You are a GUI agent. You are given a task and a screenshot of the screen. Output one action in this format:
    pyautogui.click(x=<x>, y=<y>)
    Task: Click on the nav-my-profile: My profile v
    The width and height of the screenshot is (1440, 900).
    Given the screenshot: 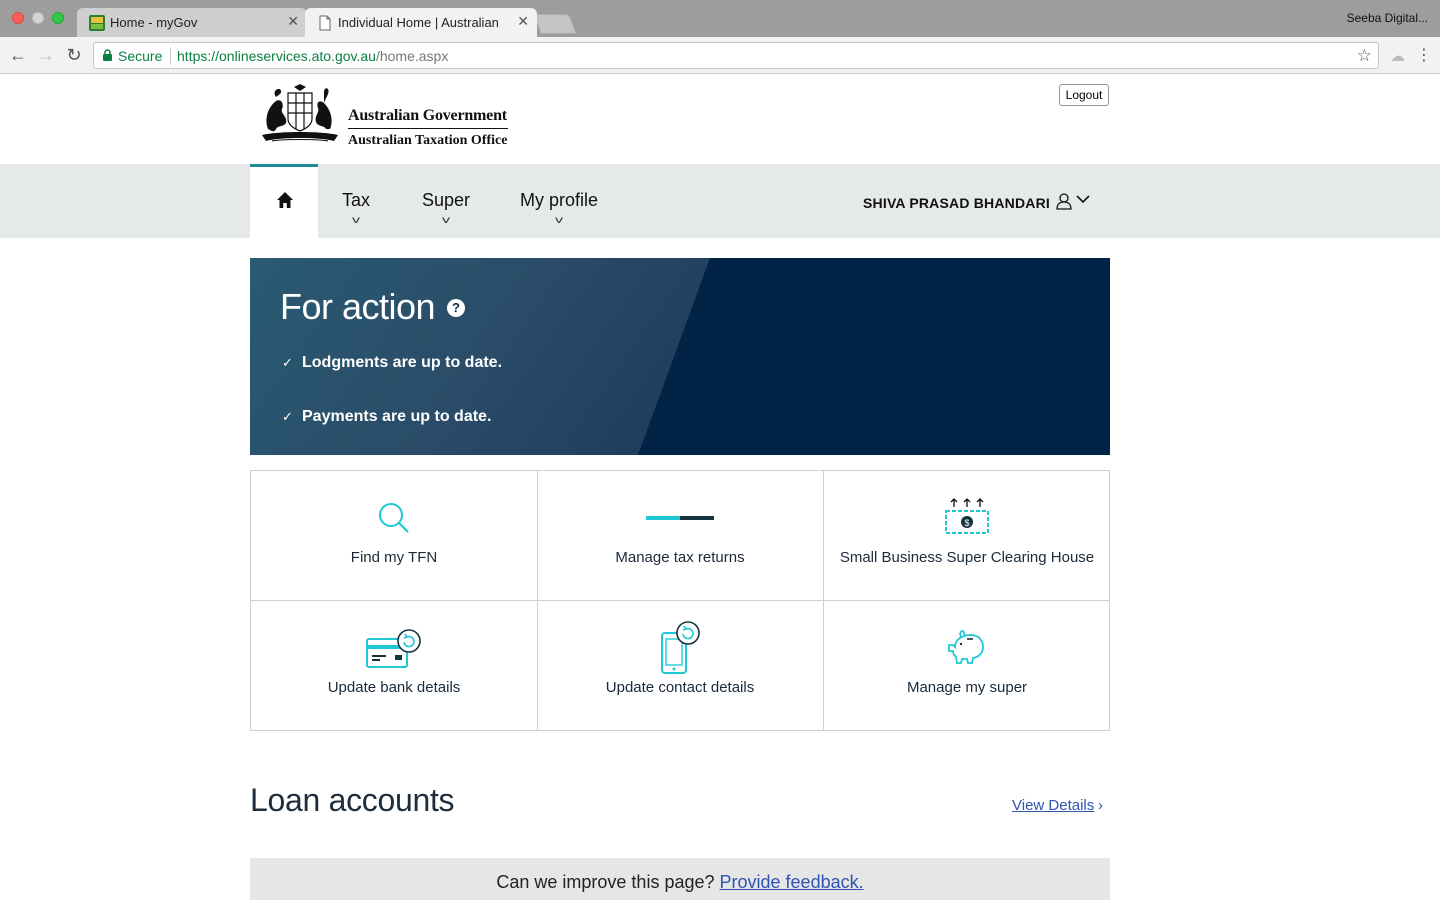 What is the action you would take?
    pyautogui.click(x=559, y=208)
    